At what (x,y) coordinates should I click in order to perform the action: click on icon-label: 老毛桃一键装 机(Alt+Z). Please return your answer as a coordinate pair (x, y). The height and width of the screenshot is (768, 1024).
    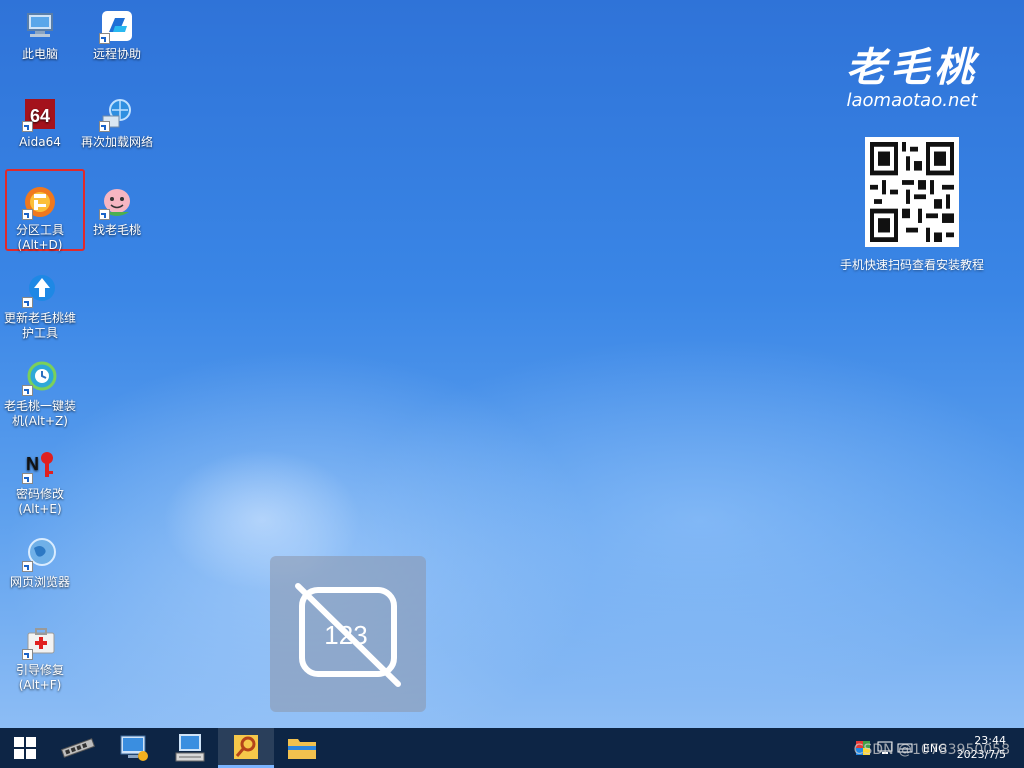
    Looking at the image, I should click on (39, 413).